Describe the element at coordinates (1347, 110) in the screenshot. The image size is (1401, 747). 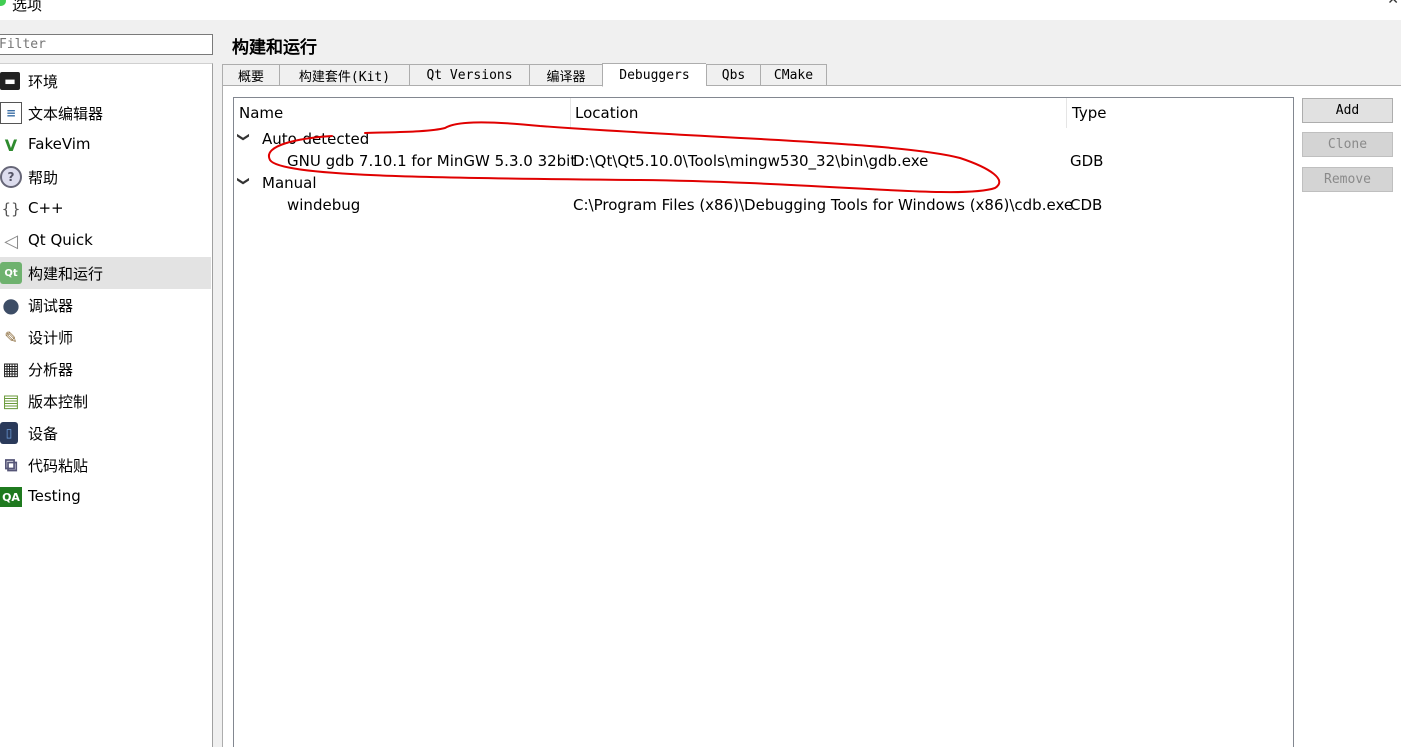
I see `add-button: Add` at that location.